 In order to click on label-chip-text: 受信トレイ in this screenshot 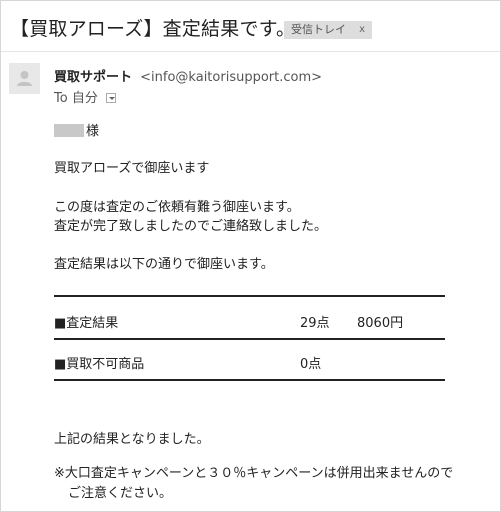, I will do `click(318, 29)`.